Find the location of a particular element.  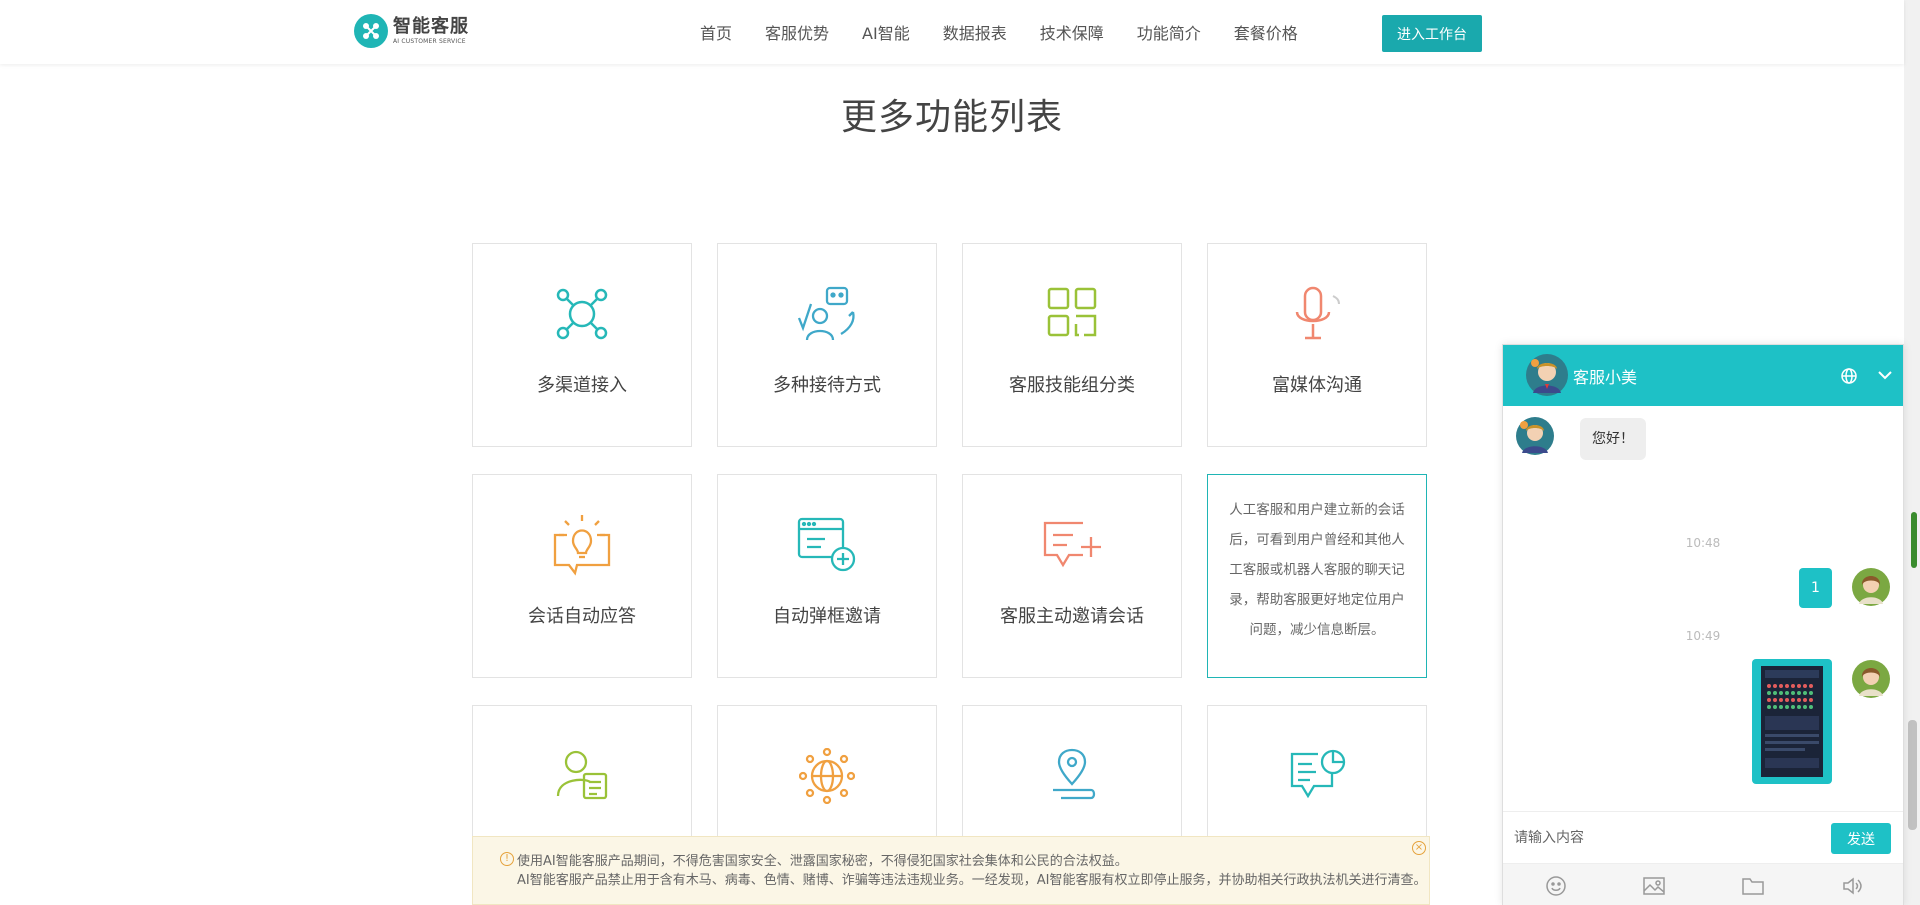

nav-ai: AI智能 is located at coordinates (886, 32).